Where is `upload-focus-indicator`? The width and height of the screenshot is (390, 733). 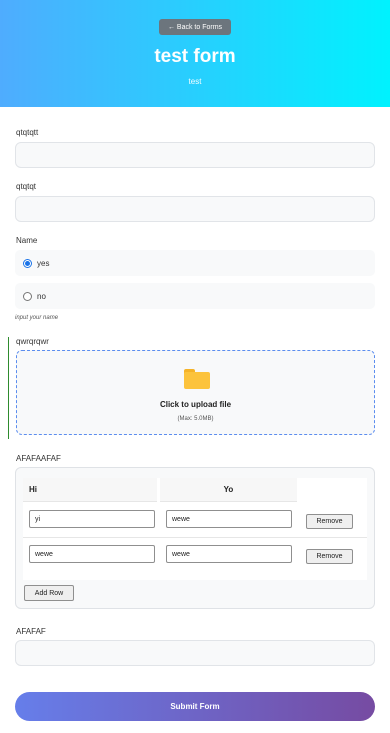
upload-focus-indicator is located at coordinates (8, 388).